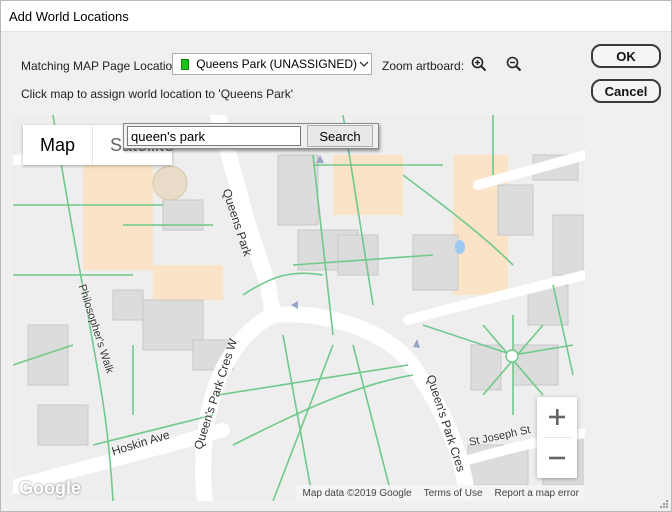  Describe the element at coordinates (340, 136) in the screenshot. I see `map-search-button: Search` at that location.